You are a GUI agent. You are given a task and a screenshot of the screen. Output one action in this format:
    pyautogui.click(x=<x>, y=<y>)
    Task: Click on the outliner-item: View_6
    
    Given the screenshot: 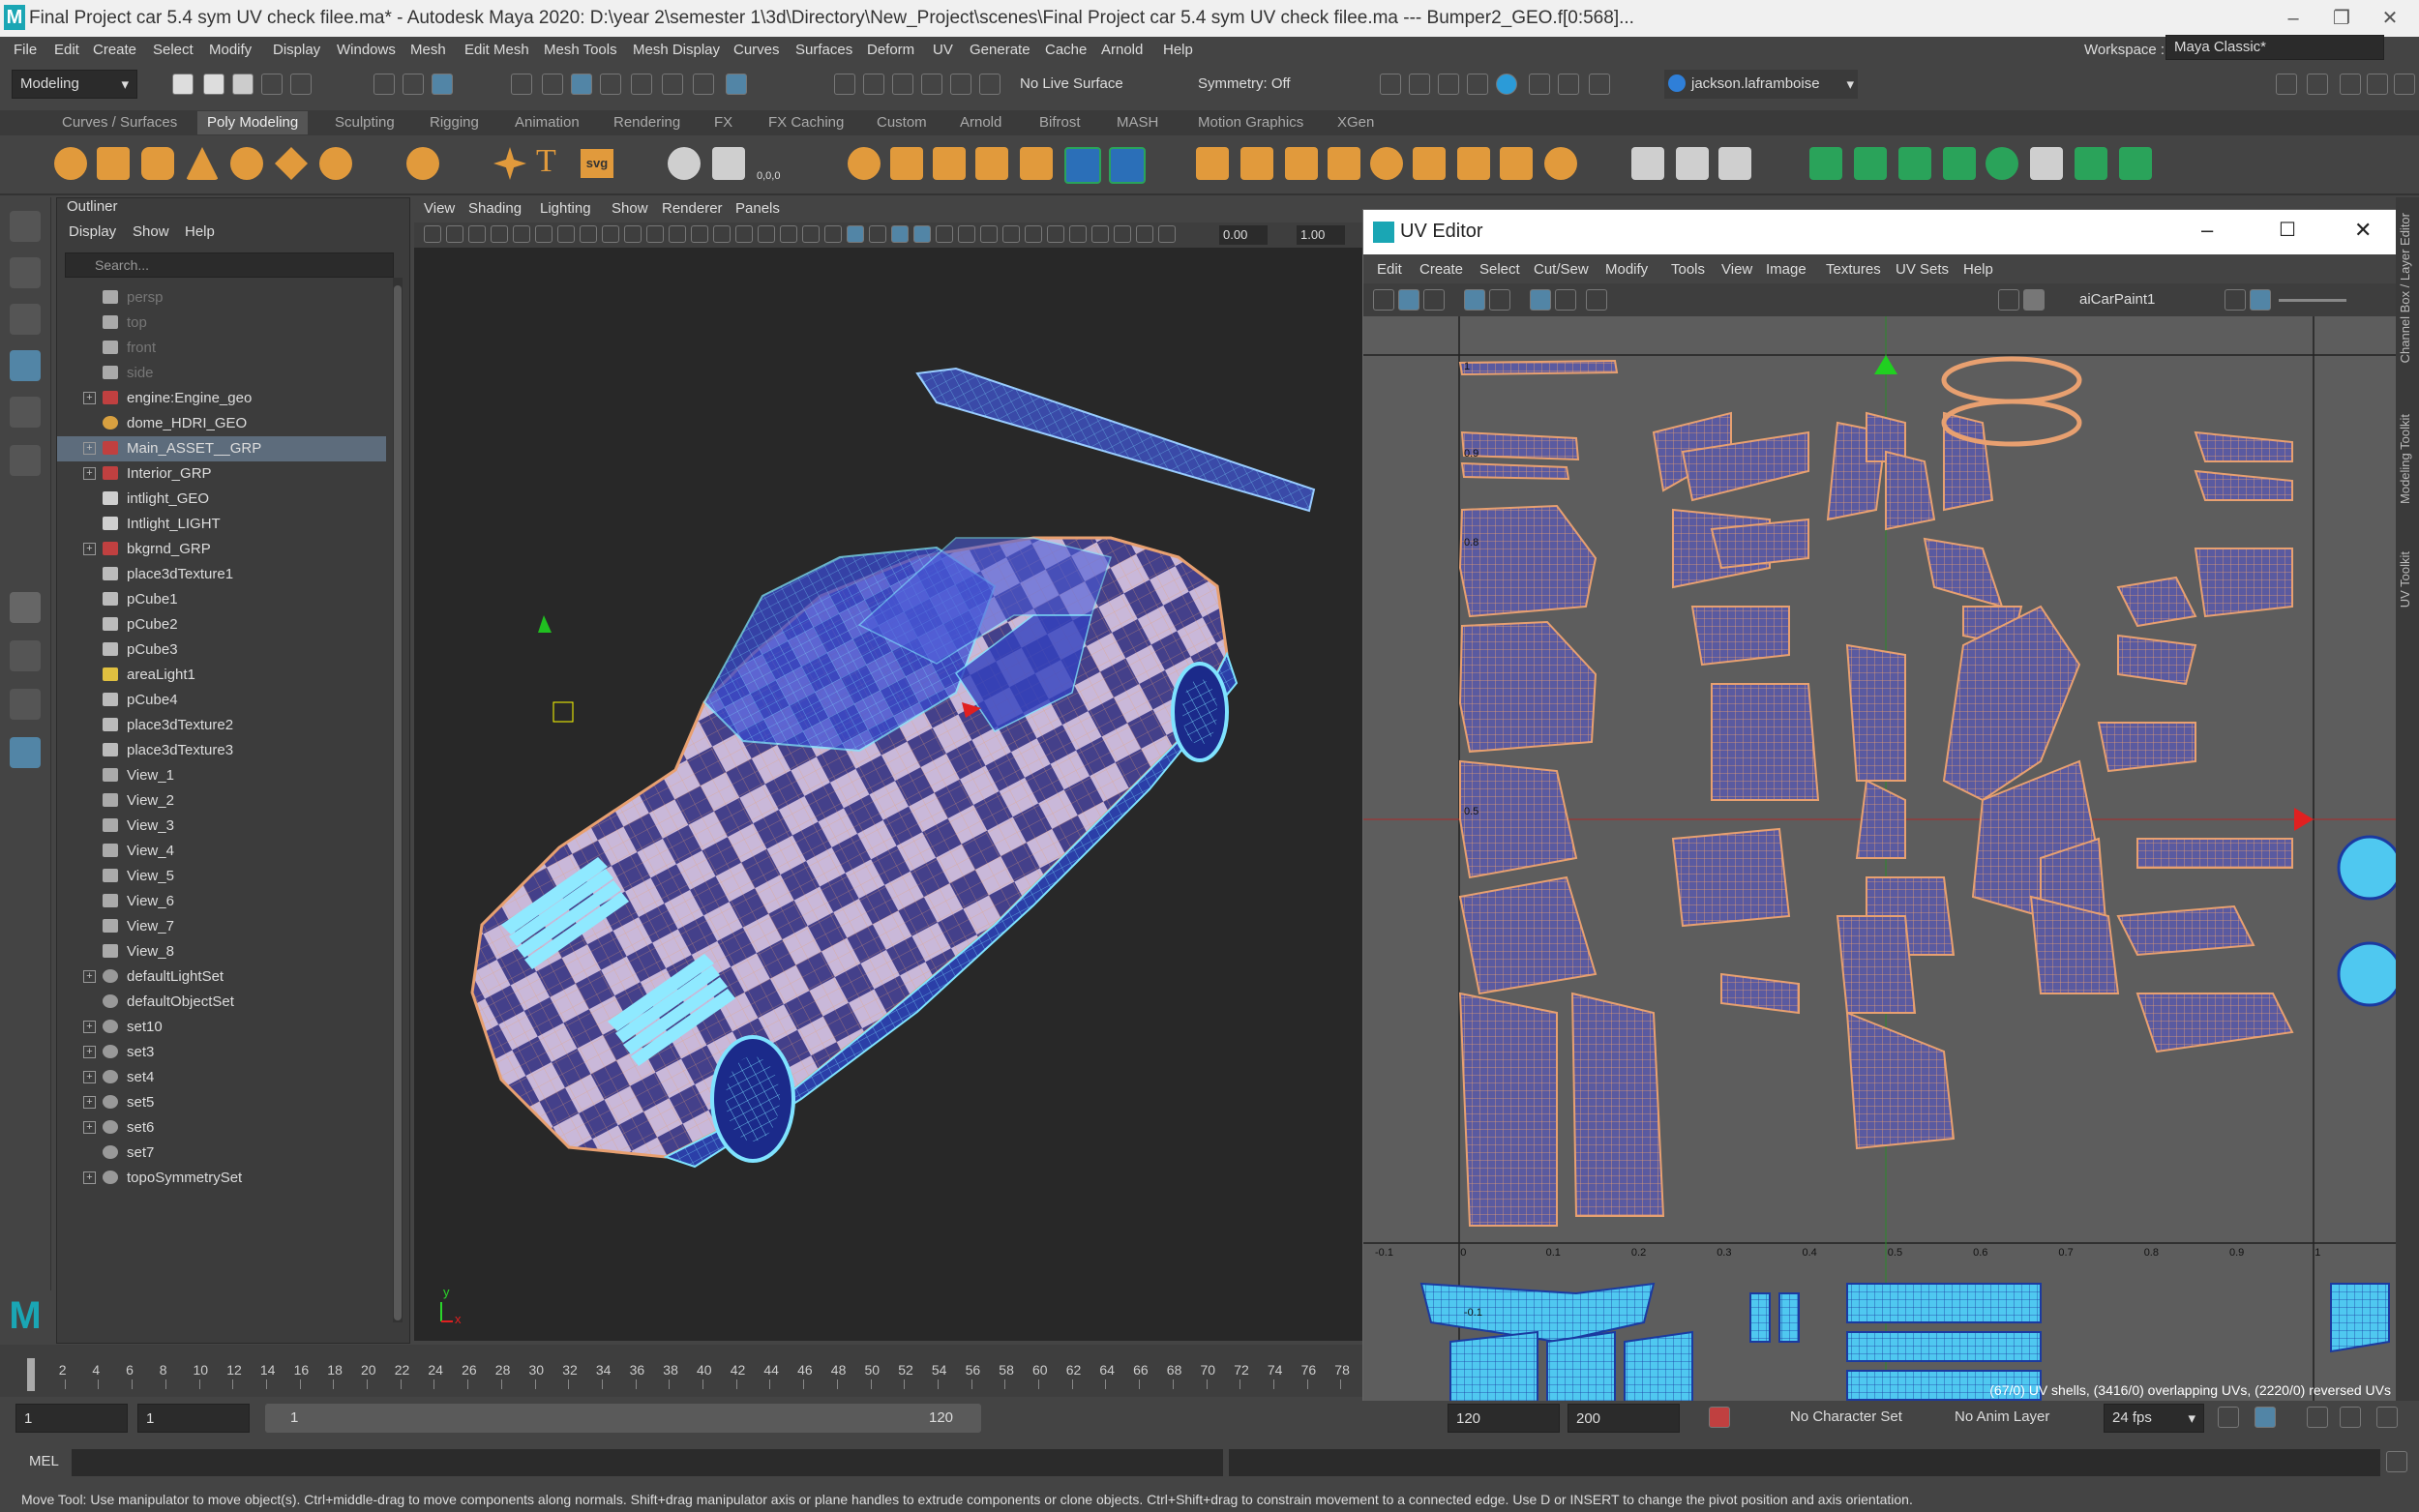 What is the action you would take?
    pyautogui.click(x=222, y=902)
    